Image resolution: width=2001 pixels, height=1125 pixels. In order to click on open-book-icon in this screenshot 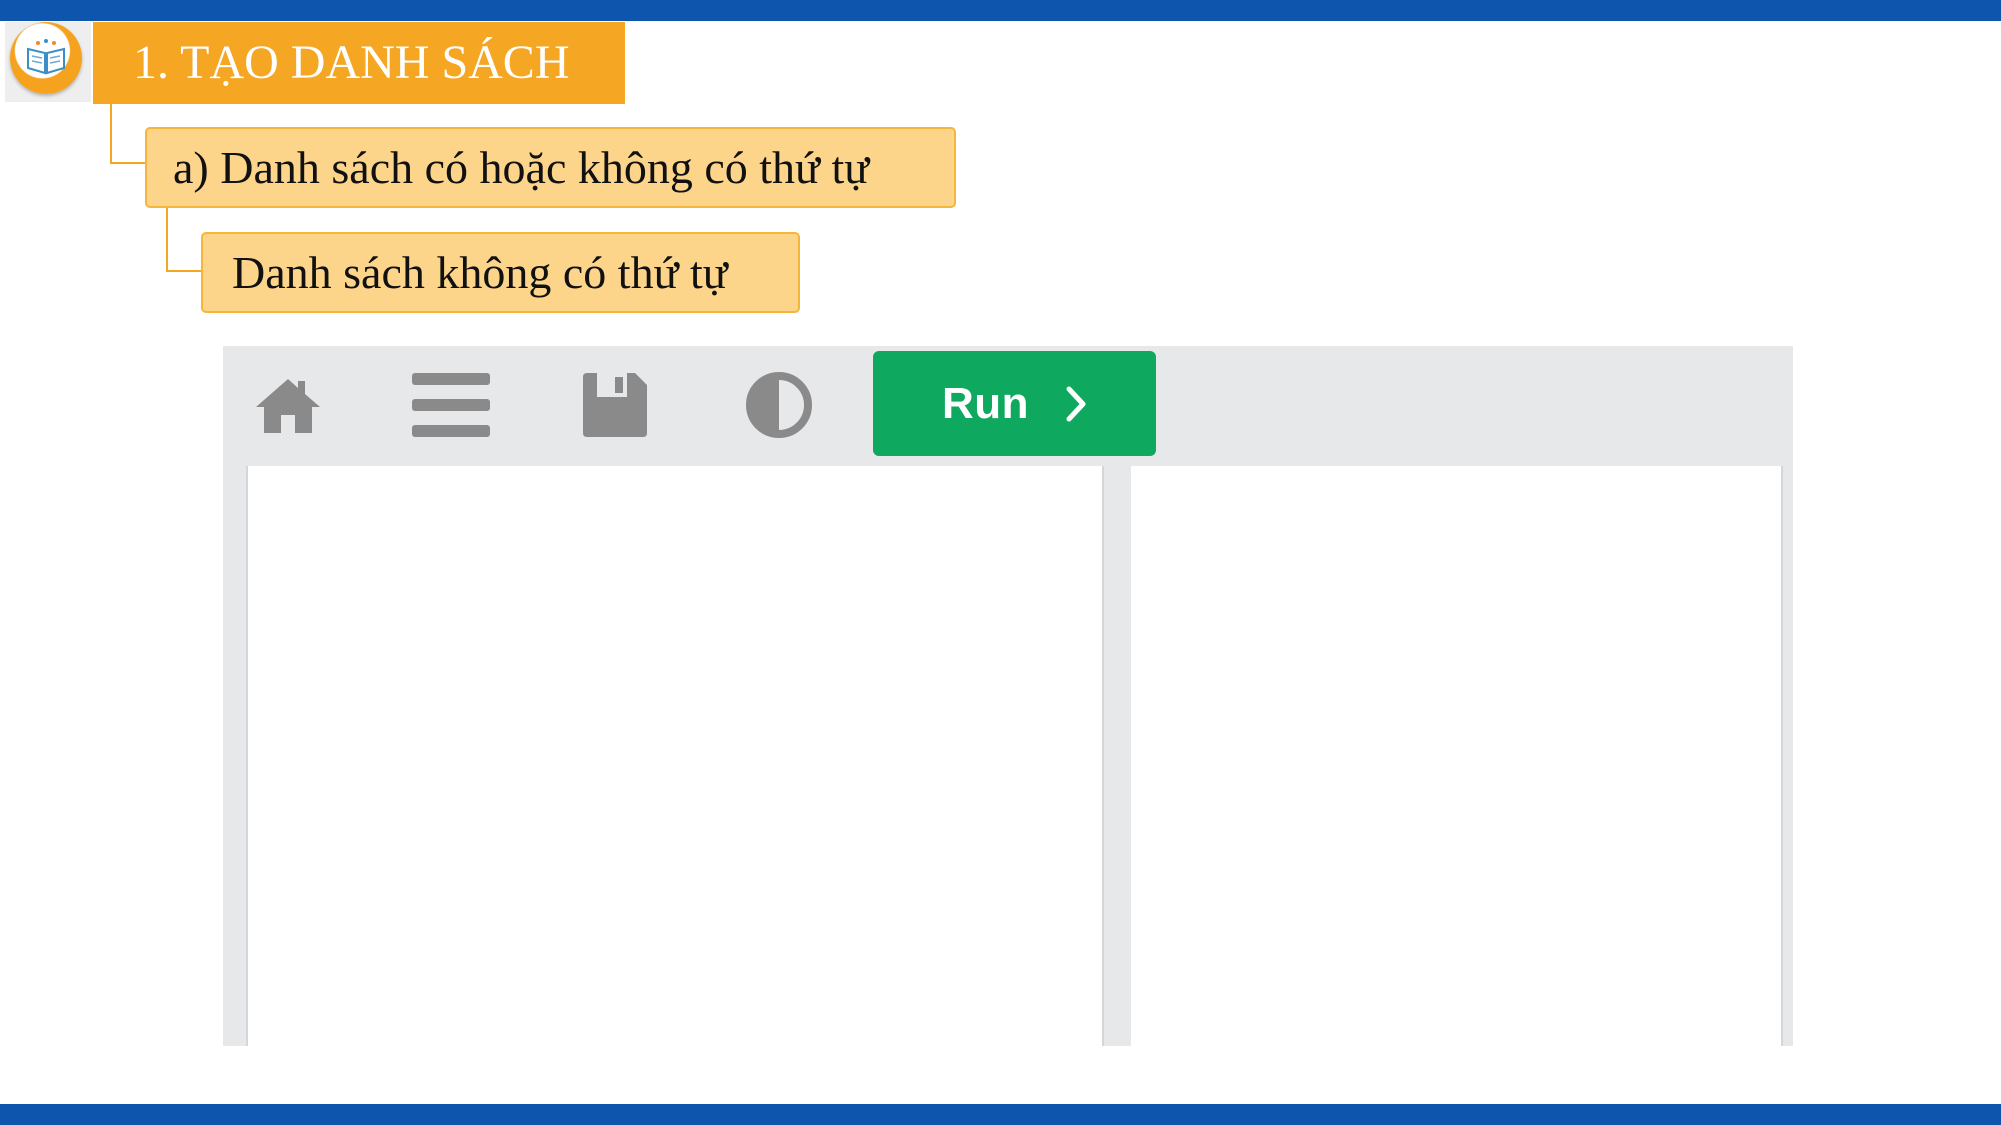, I will do `click(46, 57)`.